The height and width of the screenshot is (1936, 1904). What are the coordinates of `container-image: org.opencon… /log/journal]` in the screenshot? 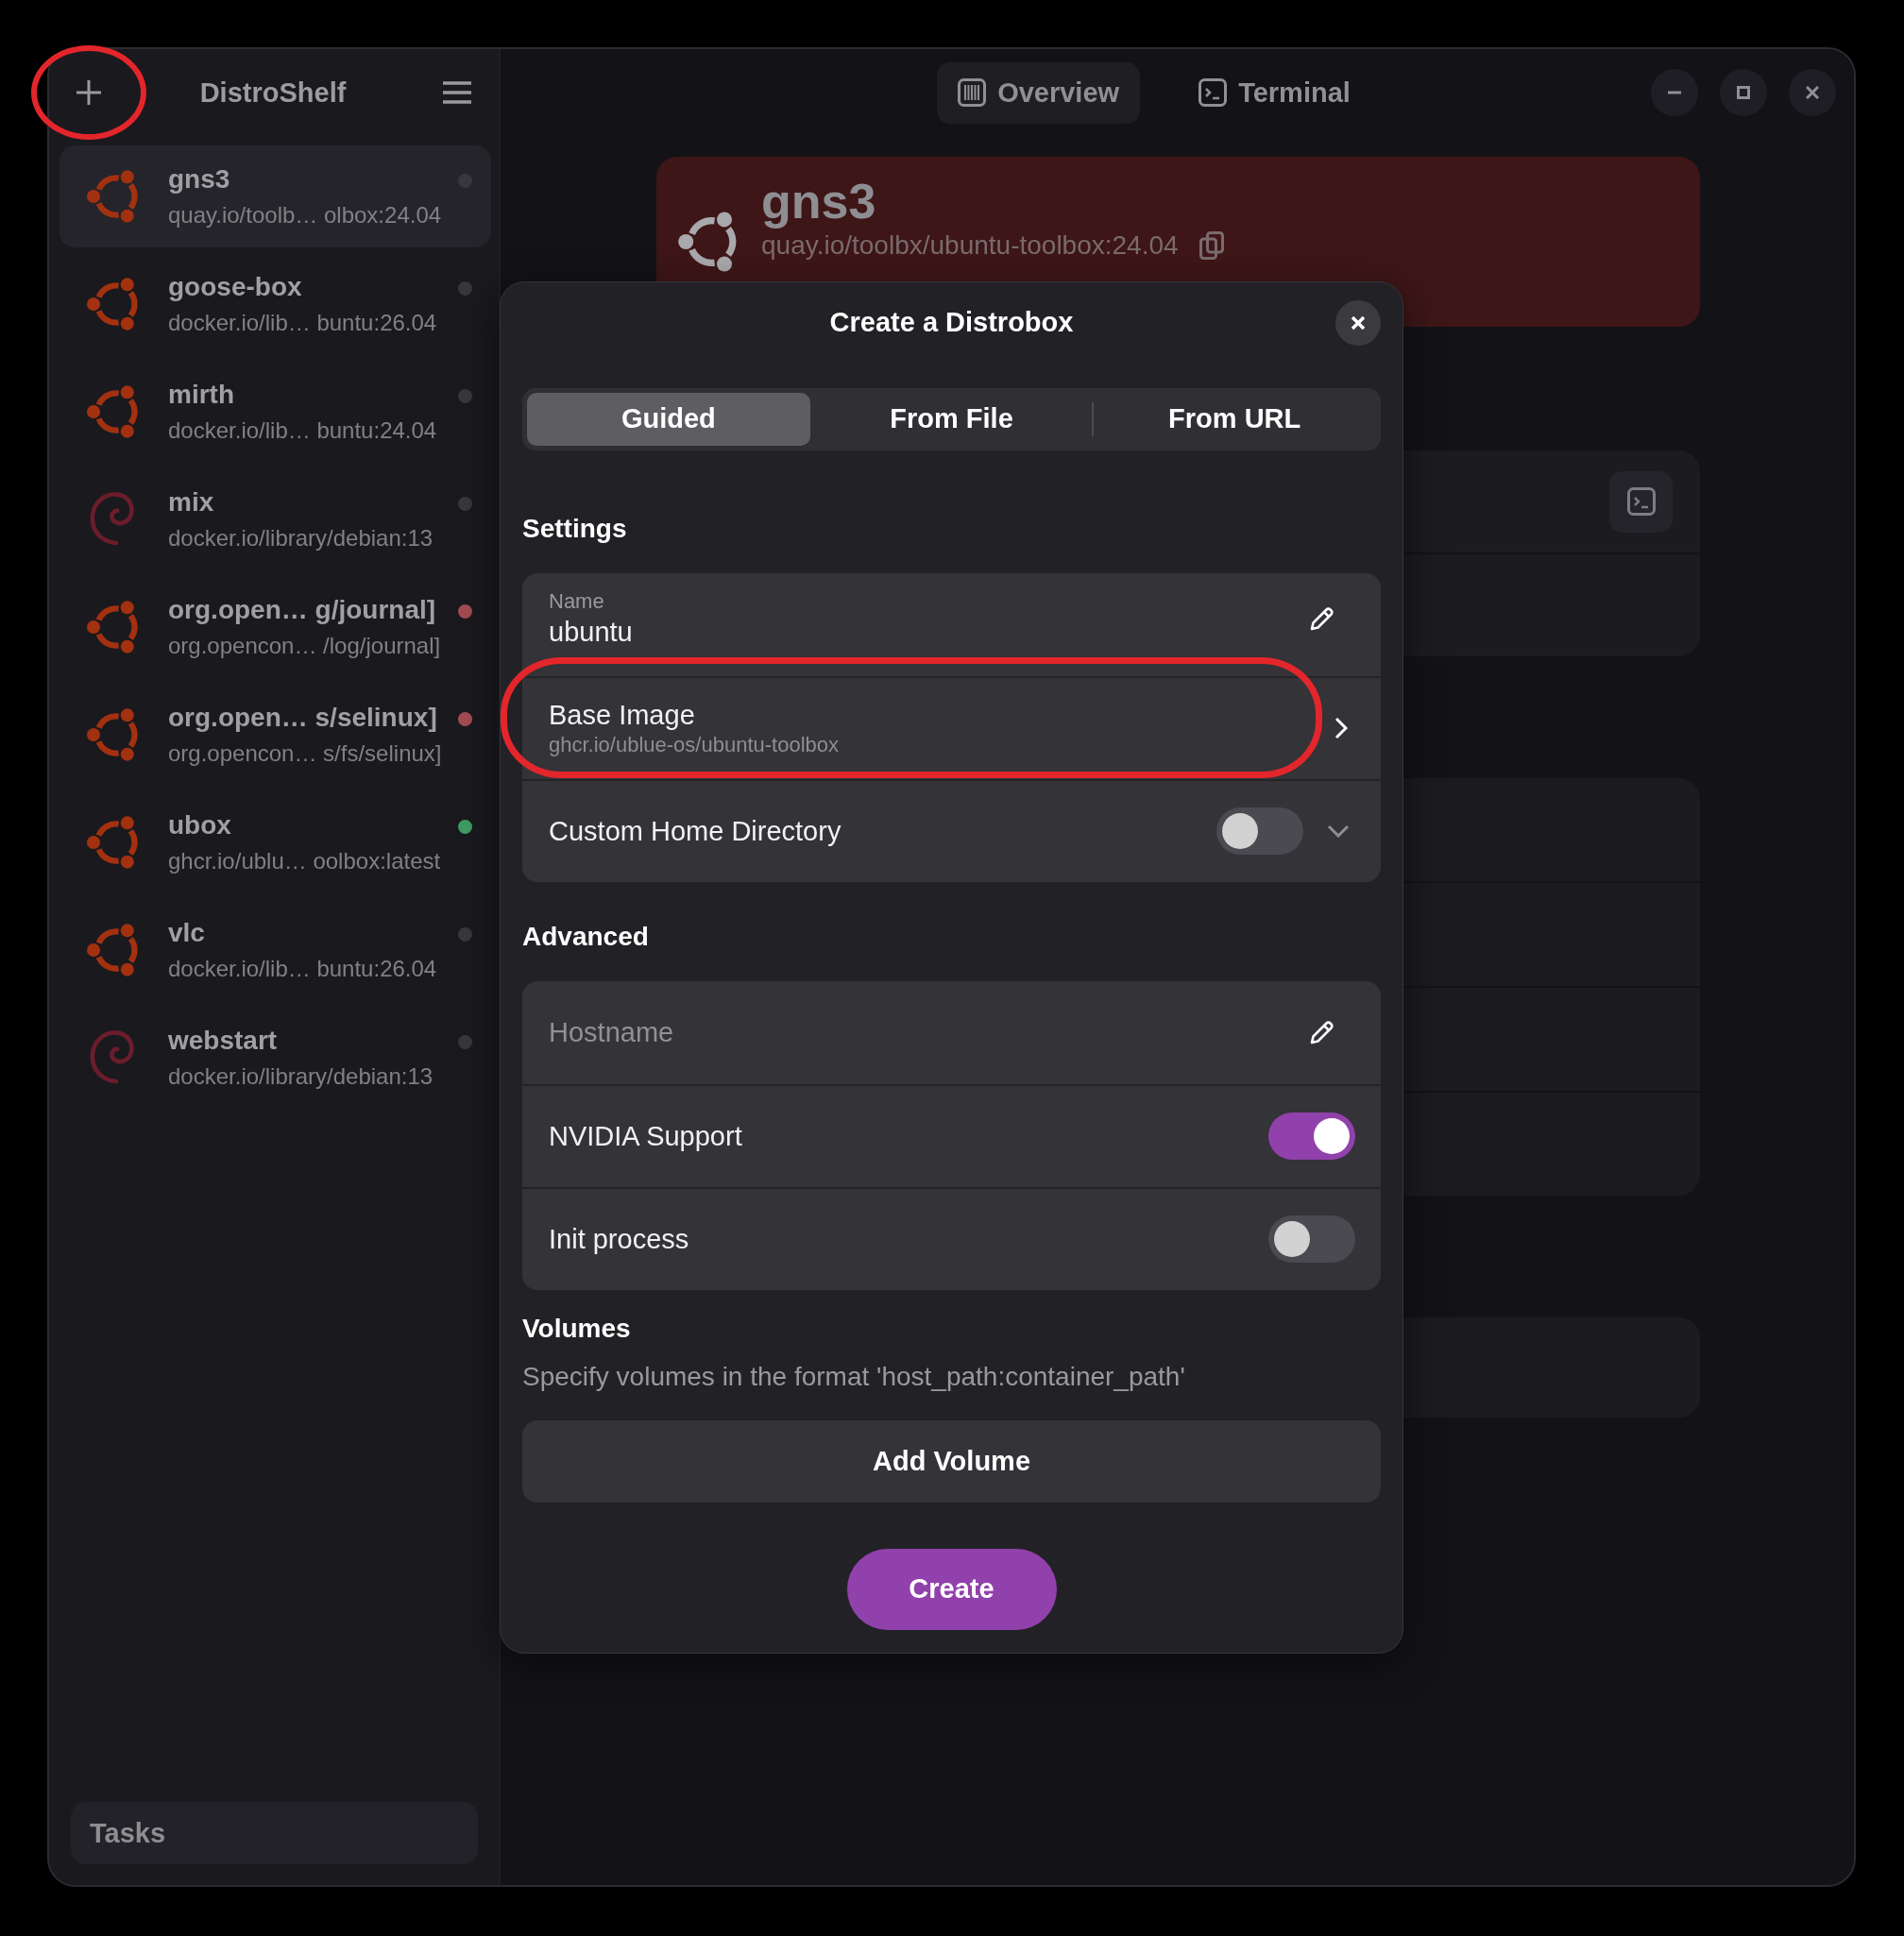 It's located at (305, 646).